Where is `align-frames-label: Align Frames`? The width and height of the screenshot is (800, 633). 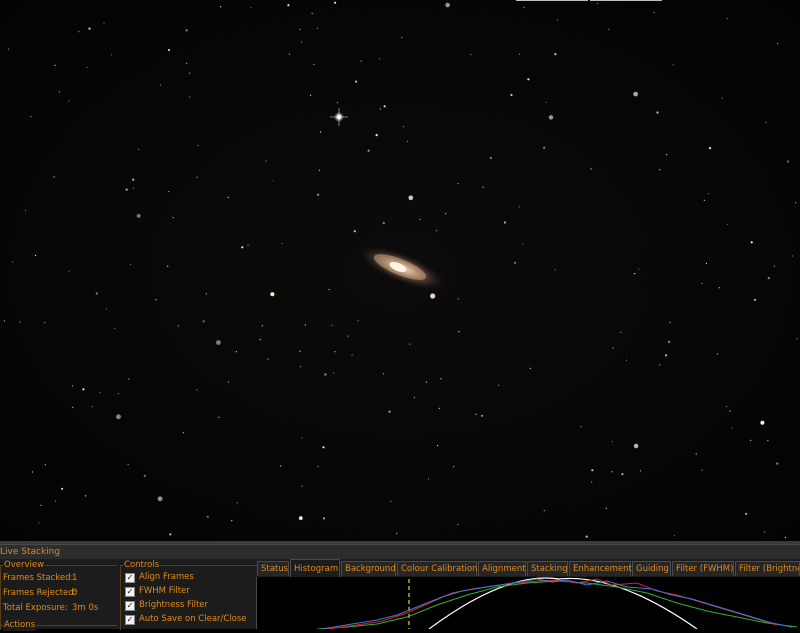
align-frames-label: Align Frames is located at coordinates (166, 577).